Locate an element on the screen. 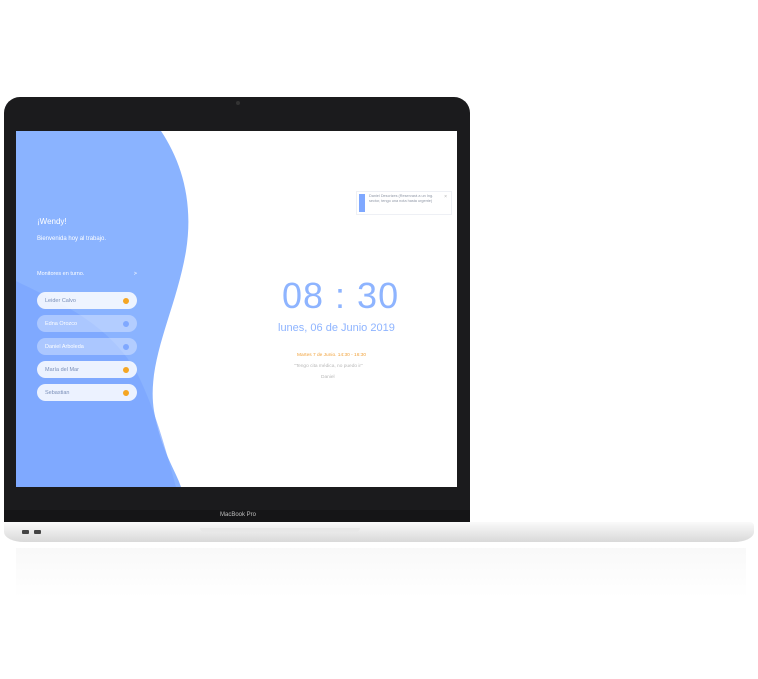 Image resolution: width=758 pixels, height=679 pixels. monitors-title: Monitores en turno. is located at coordinates (61, 274).